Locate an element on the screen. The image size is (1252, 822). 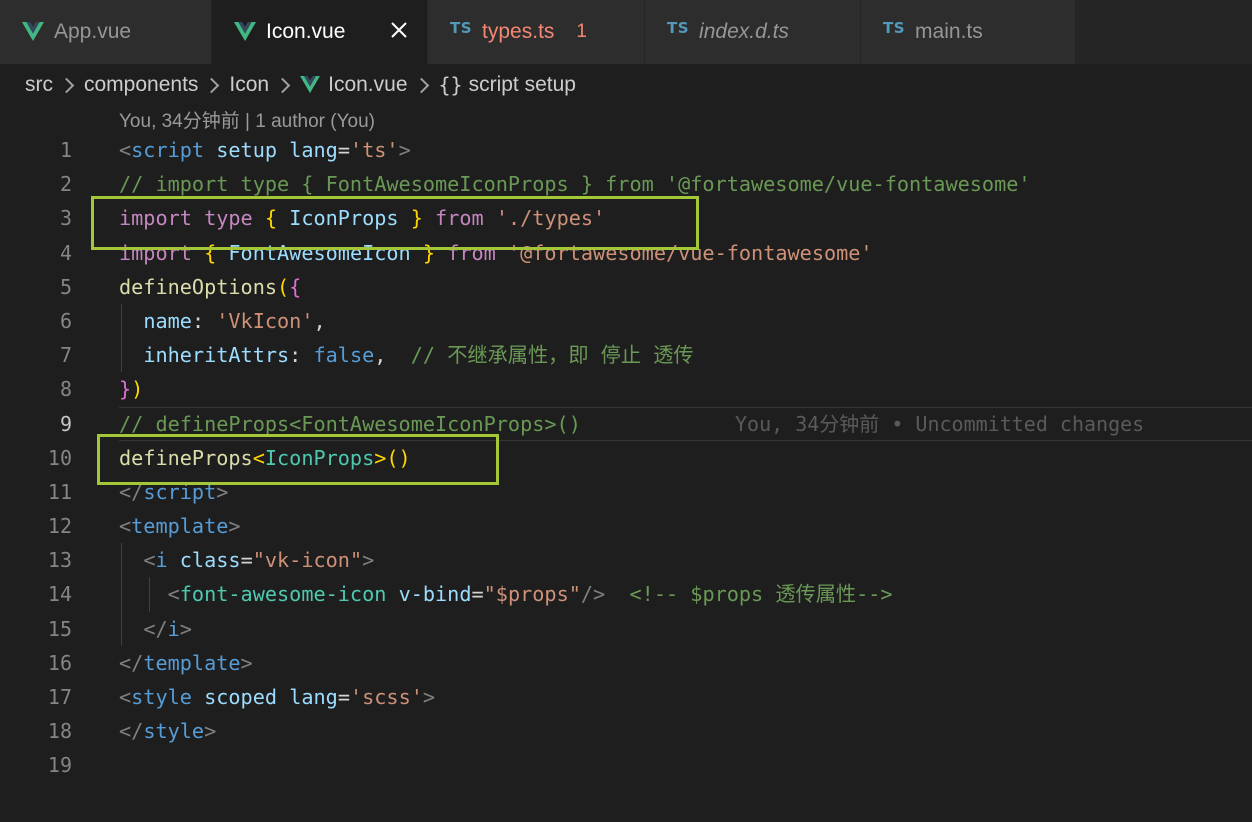
code-line: 19 is located at coordinates (626, 765).